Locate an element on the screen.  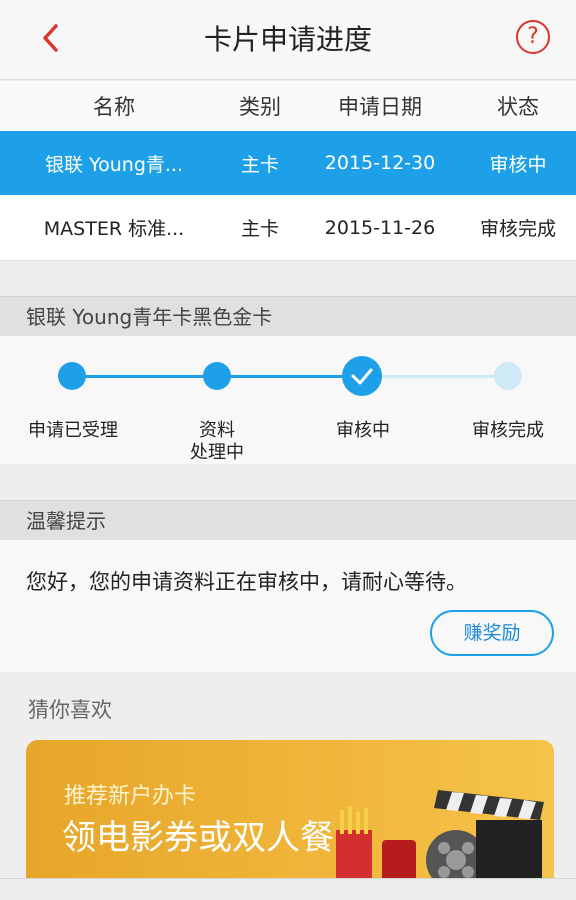
banner-subtitle: 推荐新户办卡 is located at coordinates (130, 796).